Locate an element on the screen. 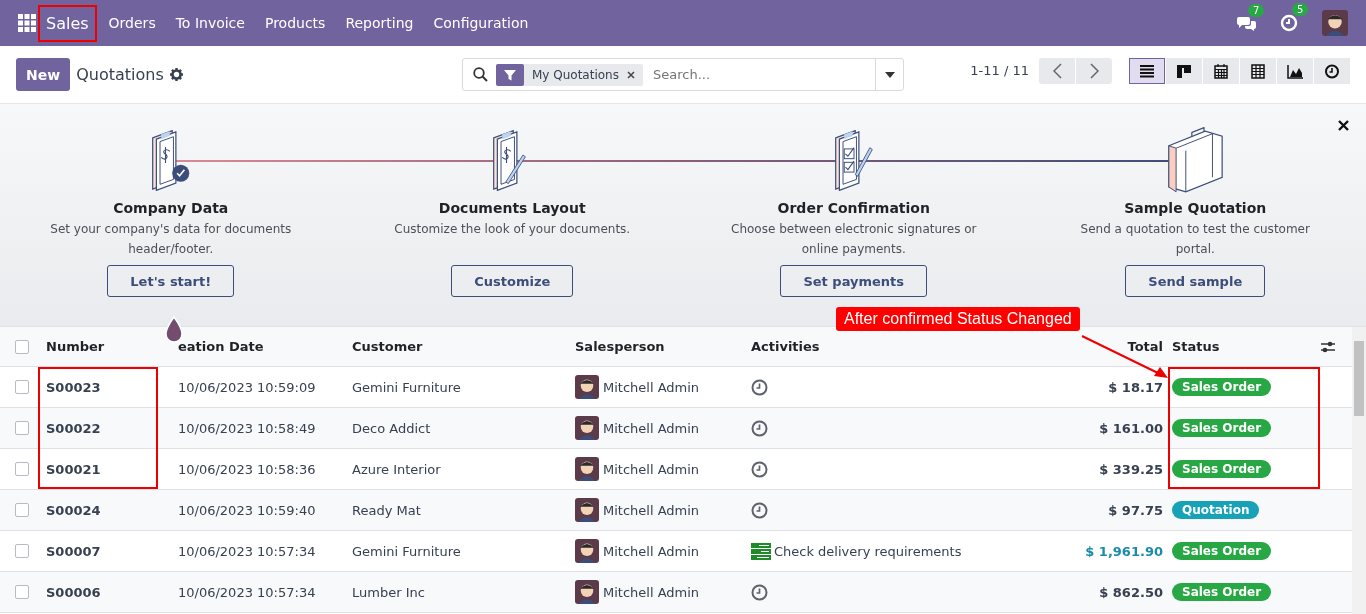 This screenshot has width=1366, height=614. area-chart-icon is located at coordinates (1295, 70).